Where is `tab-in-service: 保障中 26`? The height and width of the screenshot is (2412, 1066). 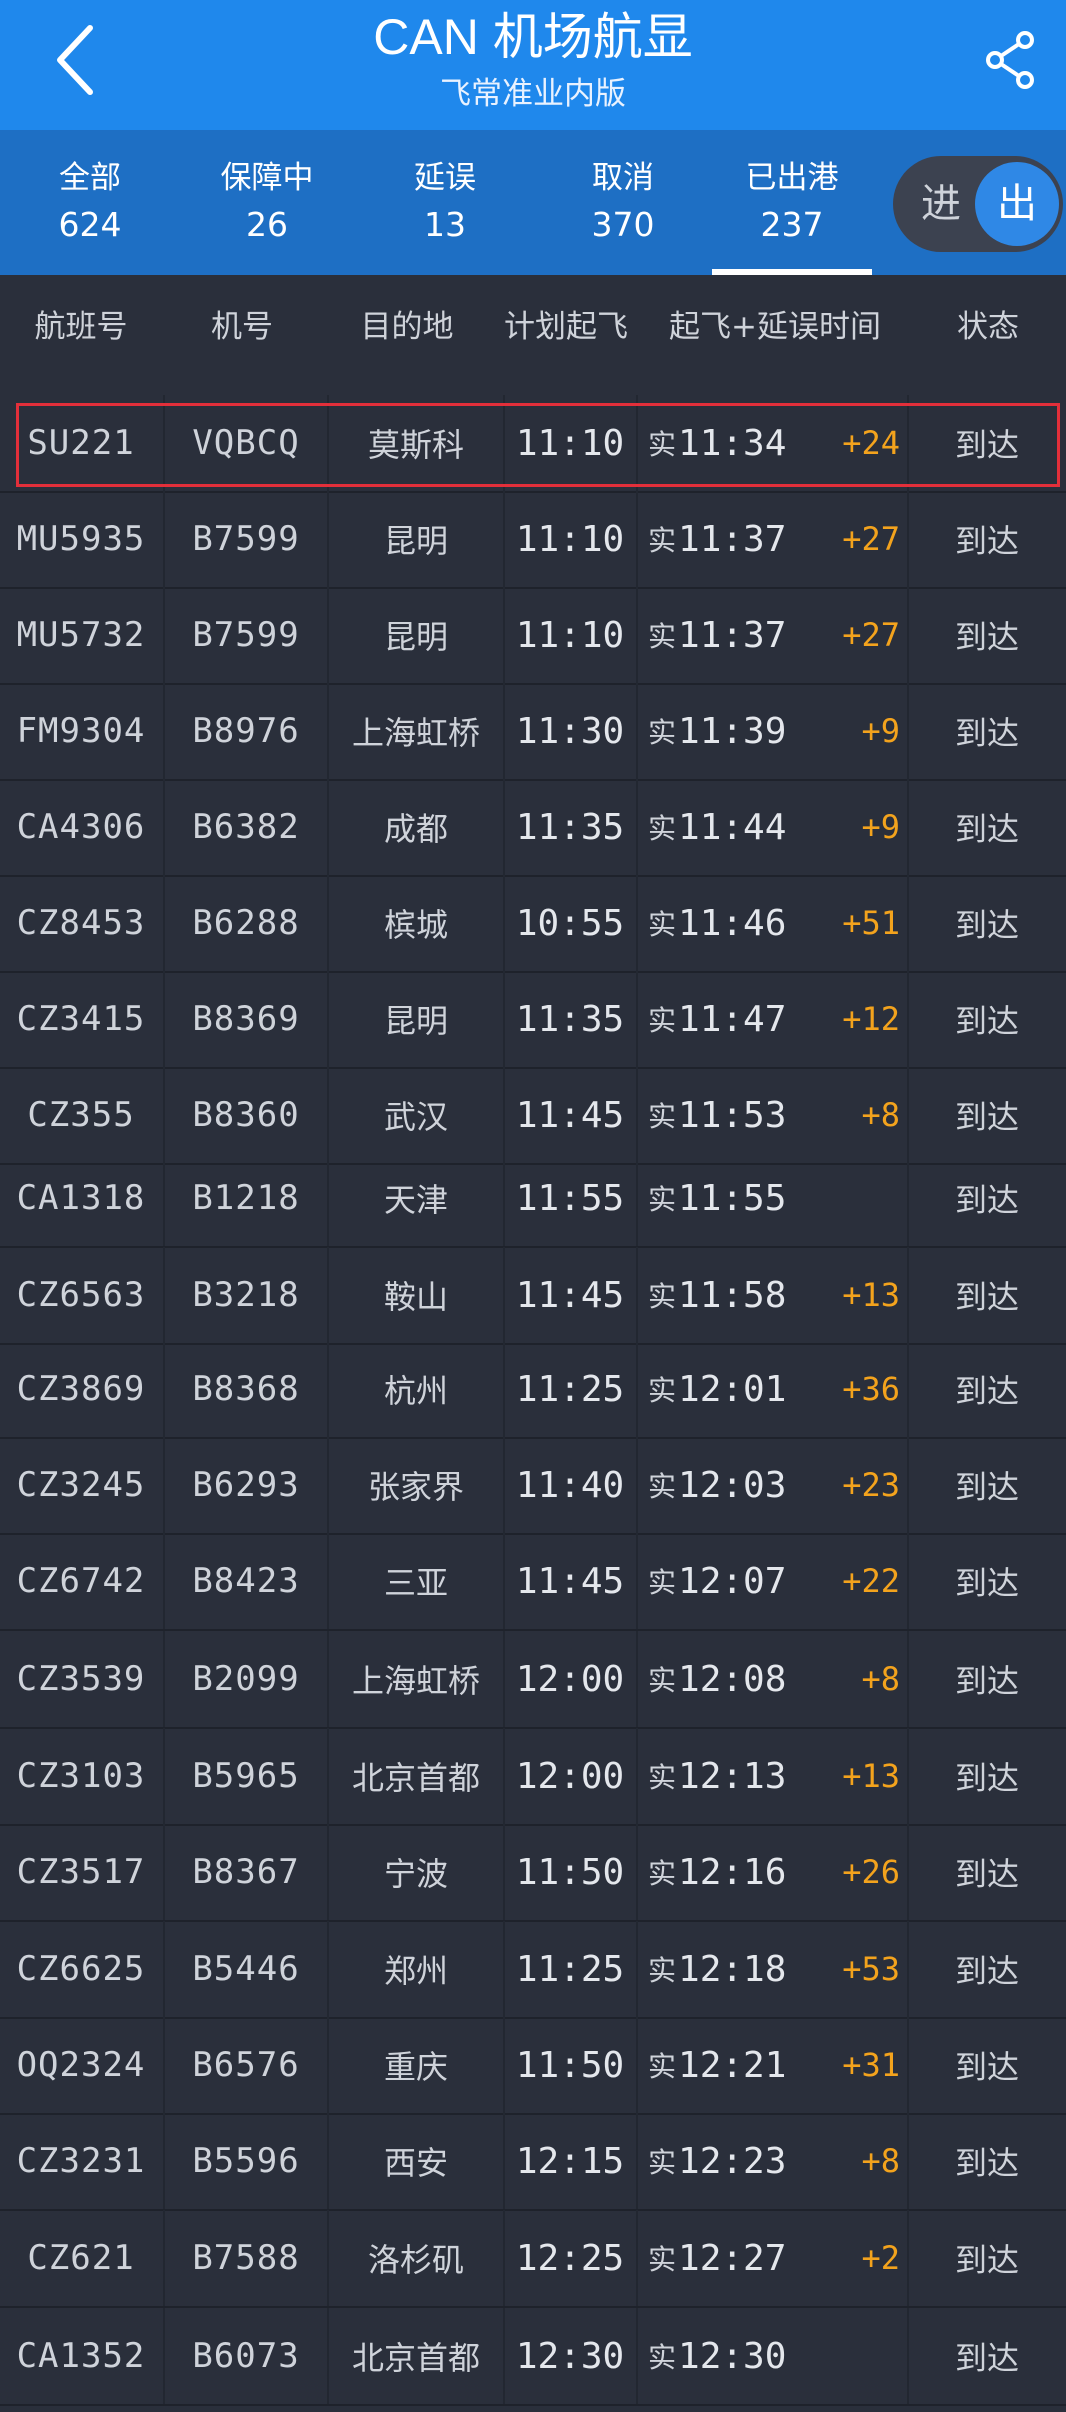
tab-in-service: 保障中 26 is located at coordinates (267, 202).